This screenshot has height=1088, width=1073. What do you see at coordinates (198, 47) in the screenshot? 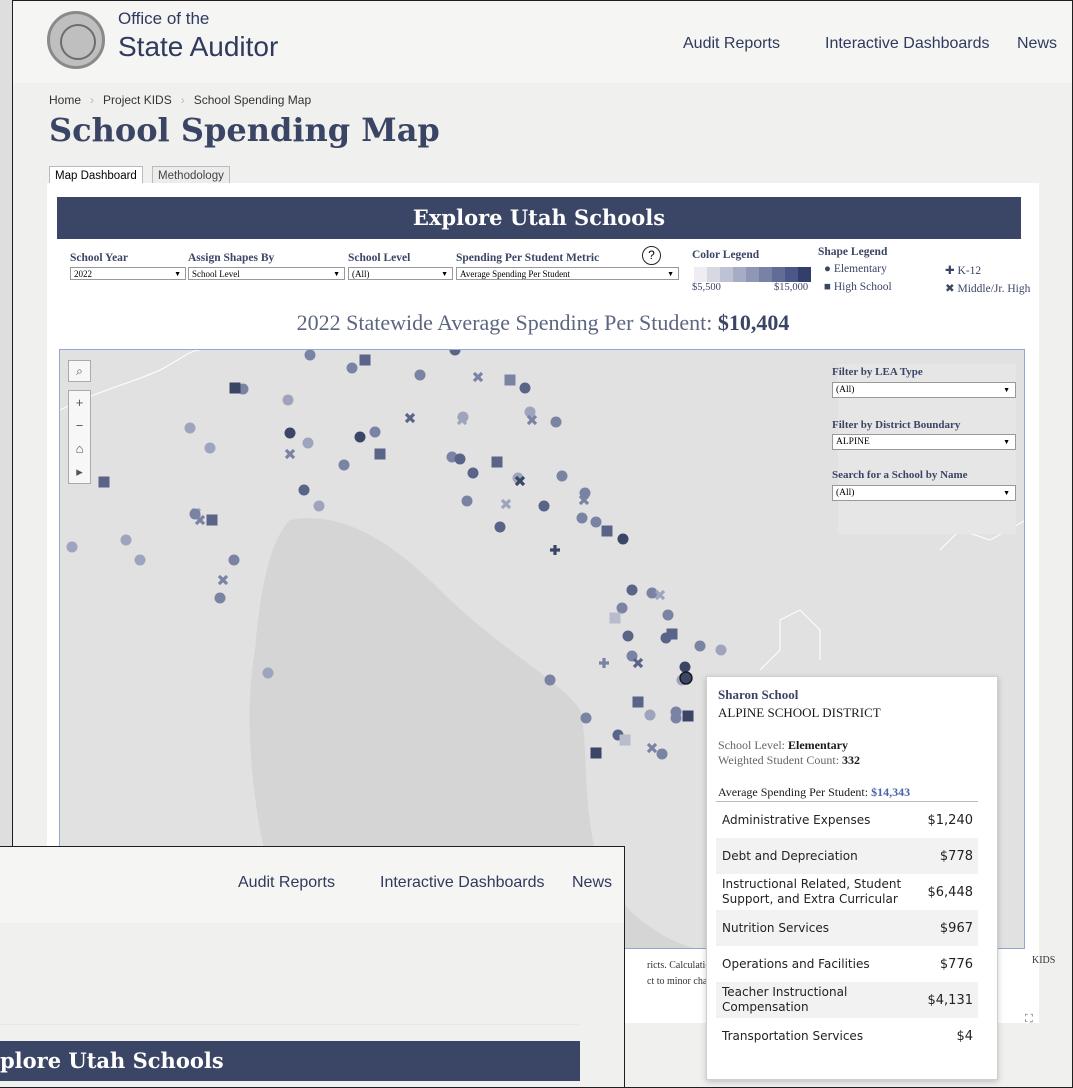
I see `org-name-line2: State Auditor` at bounding box center [198, 47].